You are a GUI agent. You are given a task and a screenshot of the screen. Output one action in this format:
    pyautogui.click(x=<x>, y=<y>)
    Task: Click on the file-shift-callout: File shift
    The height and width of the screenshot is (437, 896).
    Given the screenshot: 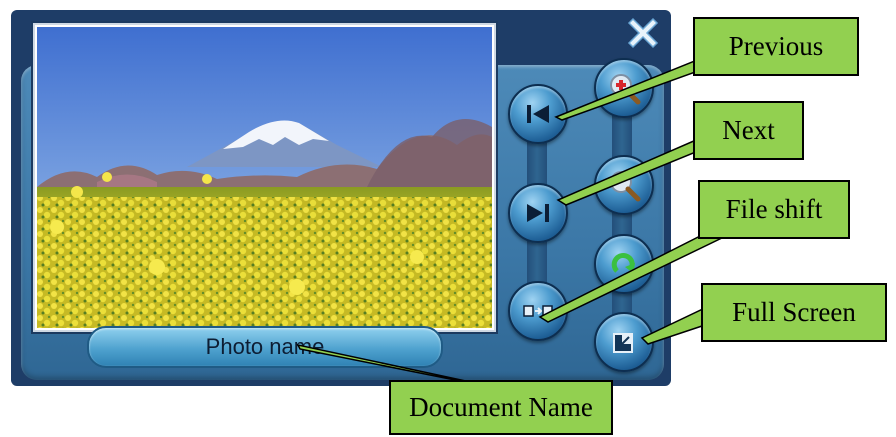 What is the action you would take?
    pyautogui.click(x=774, y=209)
    